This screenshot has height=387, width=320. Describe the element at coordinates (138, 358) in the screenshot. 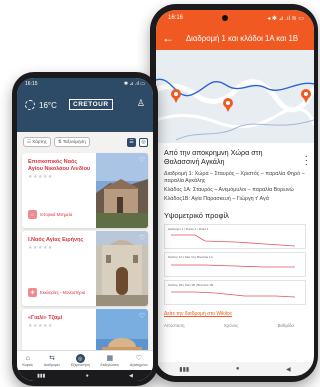

I see `heart-icon: ♡` at that location.